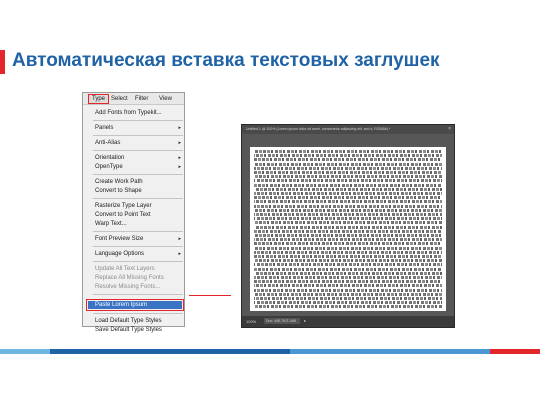  I want to click on zoom-level: 100%, so click(251, 321).